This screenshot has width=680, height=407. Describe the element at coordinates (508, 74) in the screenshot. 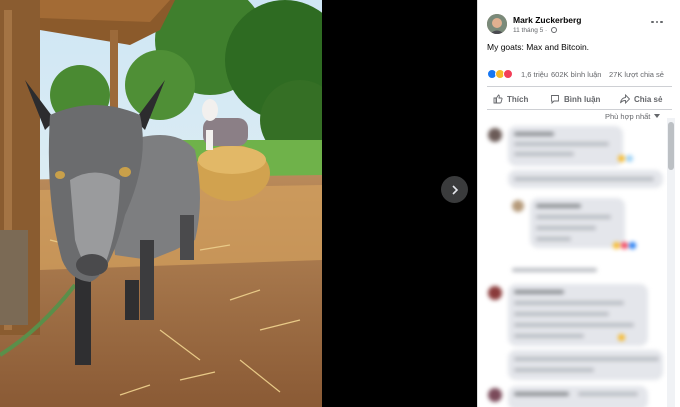

I see `love-reaction-icon` at that location.